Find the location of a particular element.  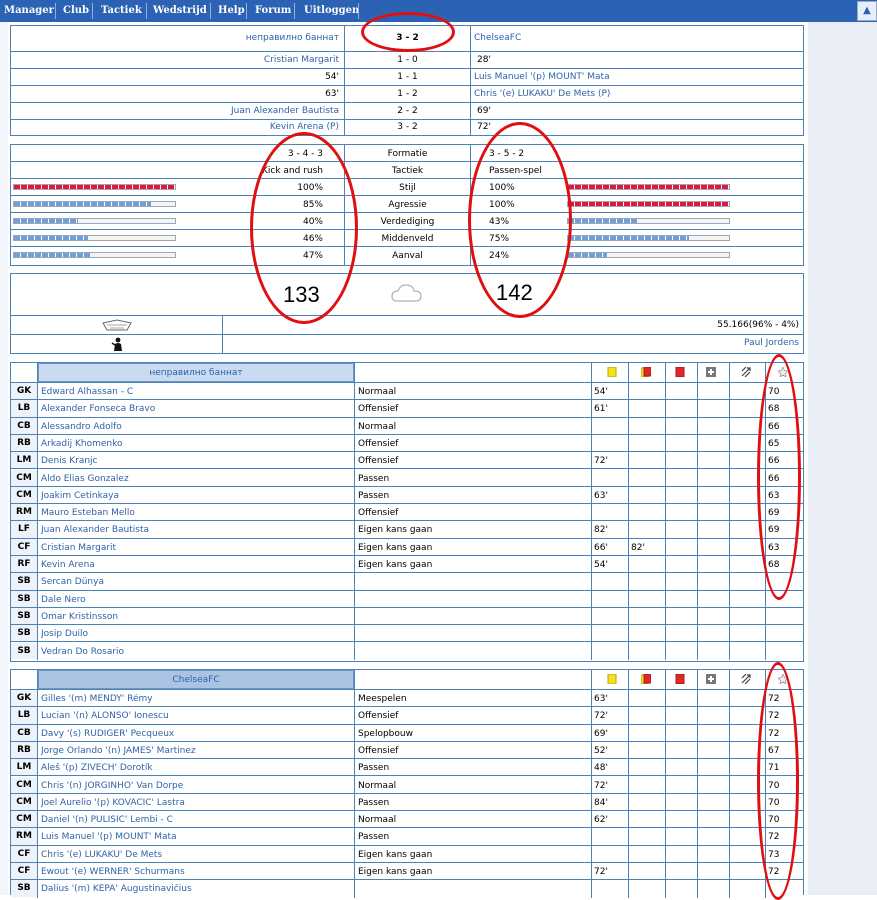

goal-score: 1 - 0 is located at coordinates (407, 60).